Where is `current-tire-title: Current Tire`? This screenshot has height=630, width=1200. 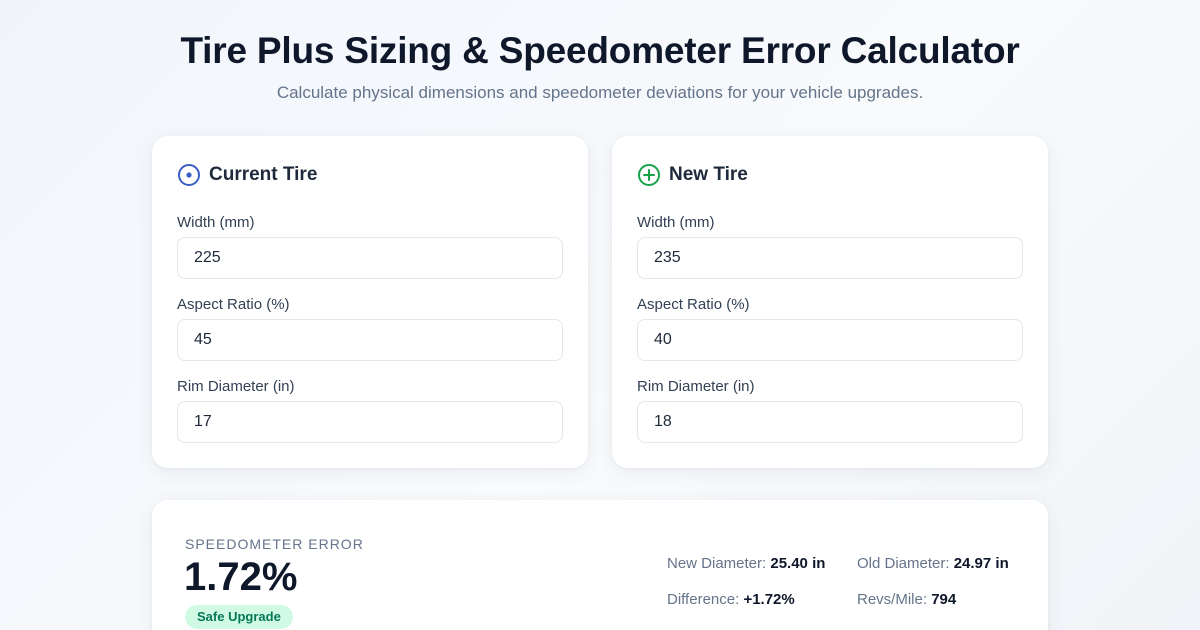 current-tire-title: Current Tire is located at coordinates (263, 174).